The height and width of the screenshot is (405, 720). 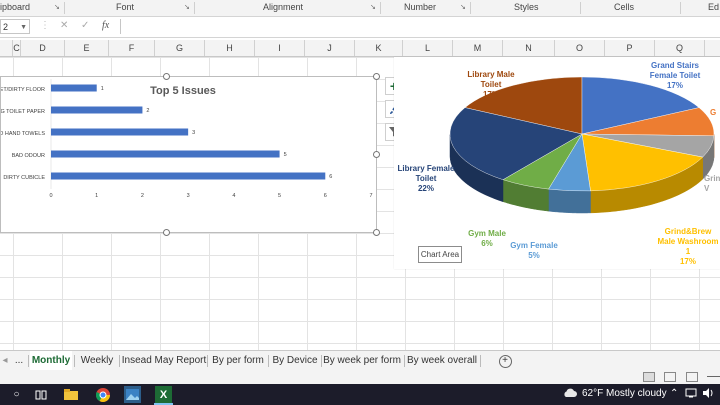 What do you see at coordinates (373, 7) in the screenshot?
I see `alignment-launcher-icon: ↘` at bounding box center [373, 7].